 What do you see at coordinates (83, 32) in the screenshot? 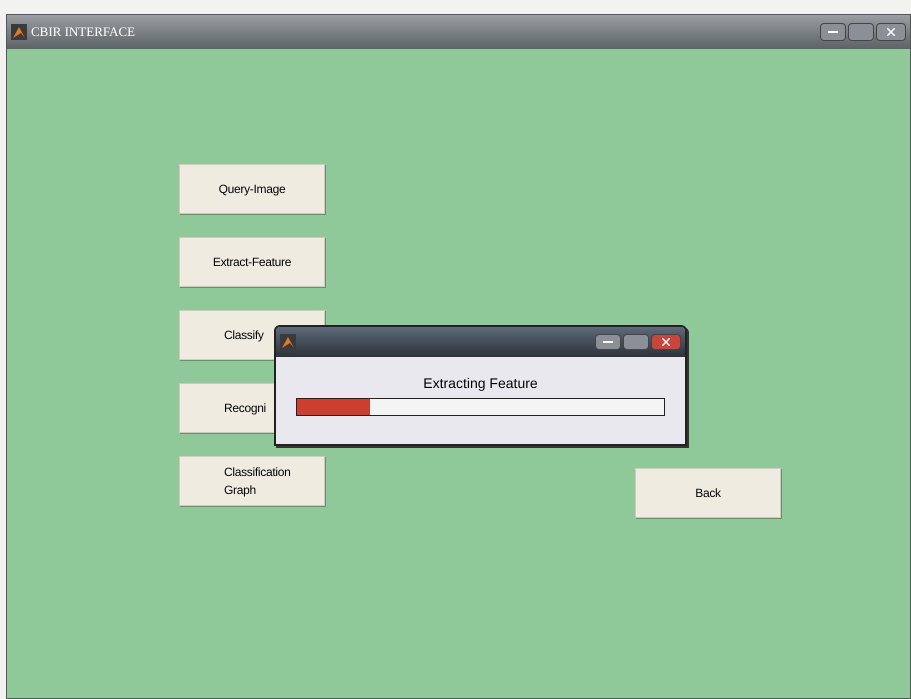
I see `window-title: CBIR INTERFACE` at bounding box center [83, 32].